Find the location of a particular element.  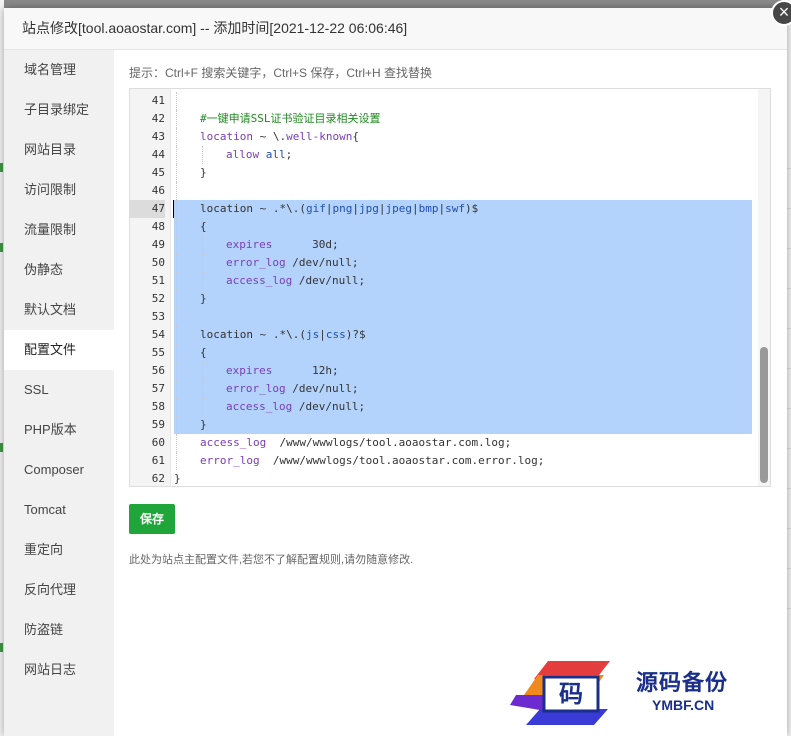

sidebar-item: 子目录绑定 is located at coordinates (59, 110).